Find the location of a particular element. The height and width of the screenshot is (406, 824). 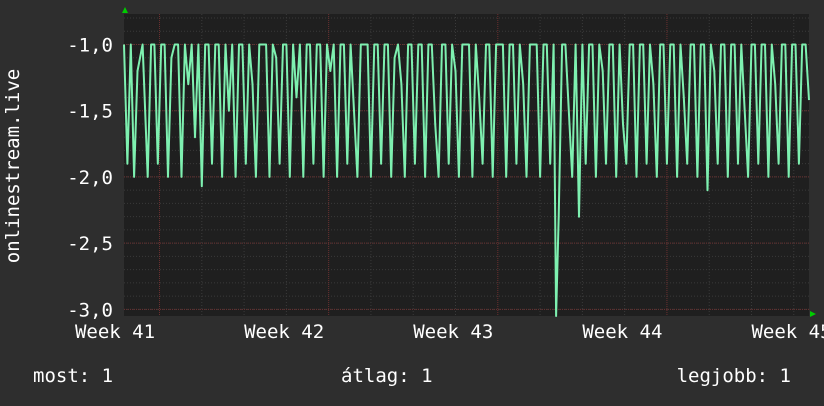

x-axis-arrow-icon is located at coordinates (813, 314).